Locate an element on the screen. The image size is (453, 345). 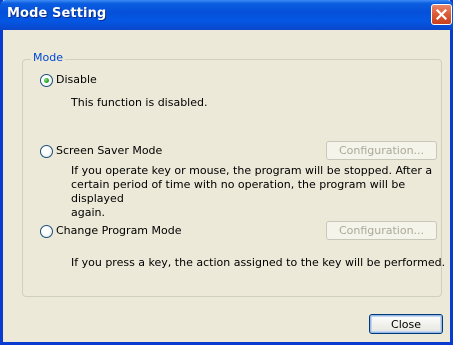
radio-screen-saver-label: Screen Saver Mode is located at coordinates (109, 150).